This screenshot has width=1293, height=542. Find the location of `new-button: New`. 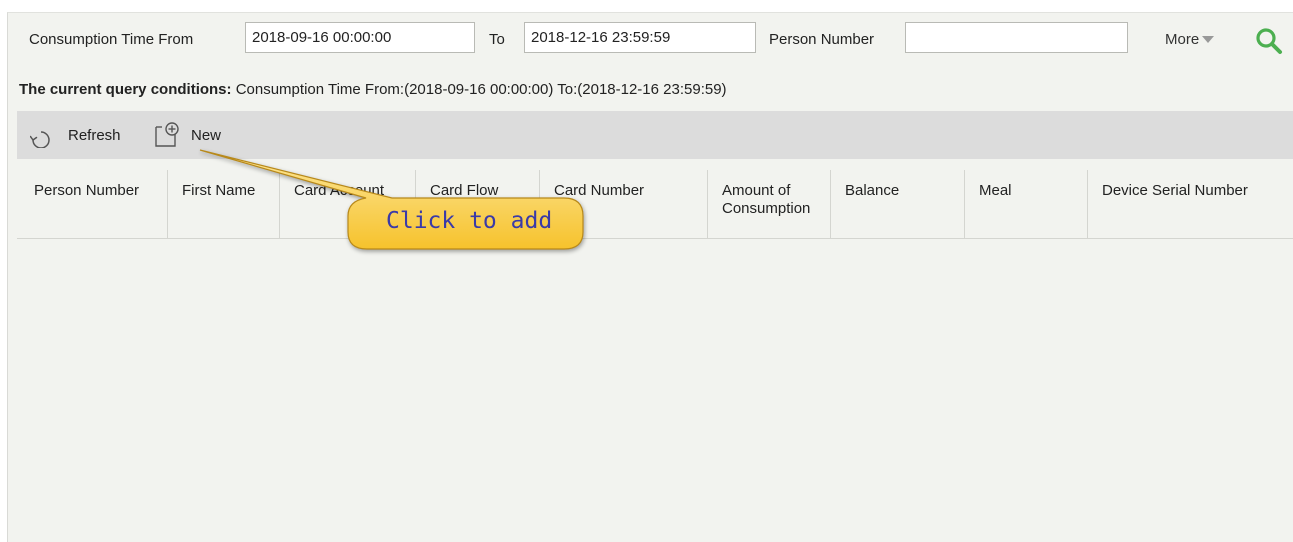

new-button: New is located at coordinates (194, 135).